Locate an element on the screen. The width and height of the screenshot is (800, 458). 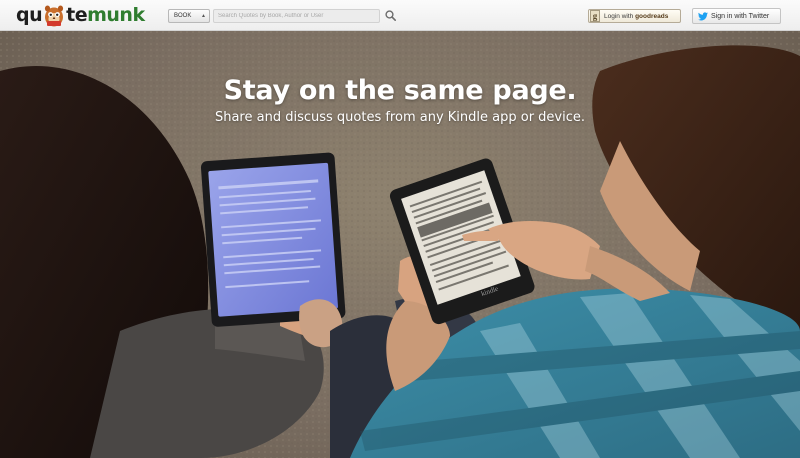
twitter-signin-button: Sign in with Twitter is located at coordinates (736, 16).